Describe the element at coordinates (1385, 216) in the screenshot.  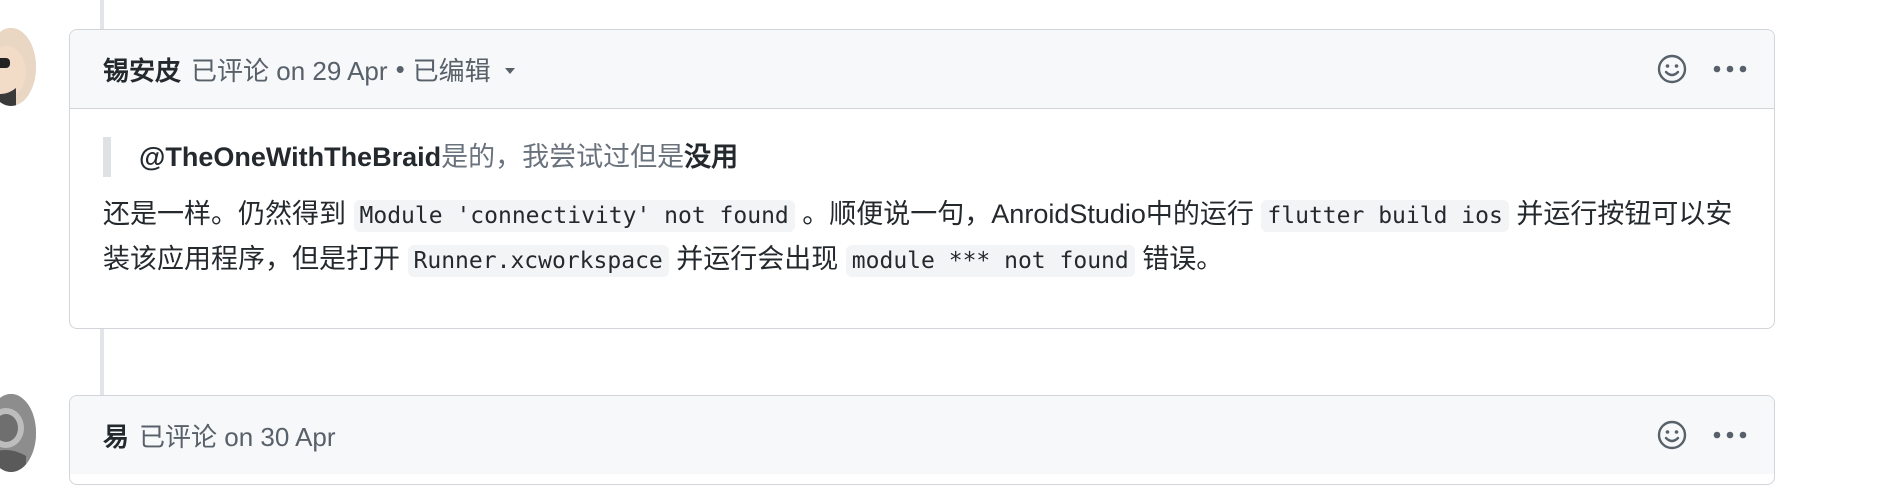
I see `inline-code: flutter build ios` at that location.